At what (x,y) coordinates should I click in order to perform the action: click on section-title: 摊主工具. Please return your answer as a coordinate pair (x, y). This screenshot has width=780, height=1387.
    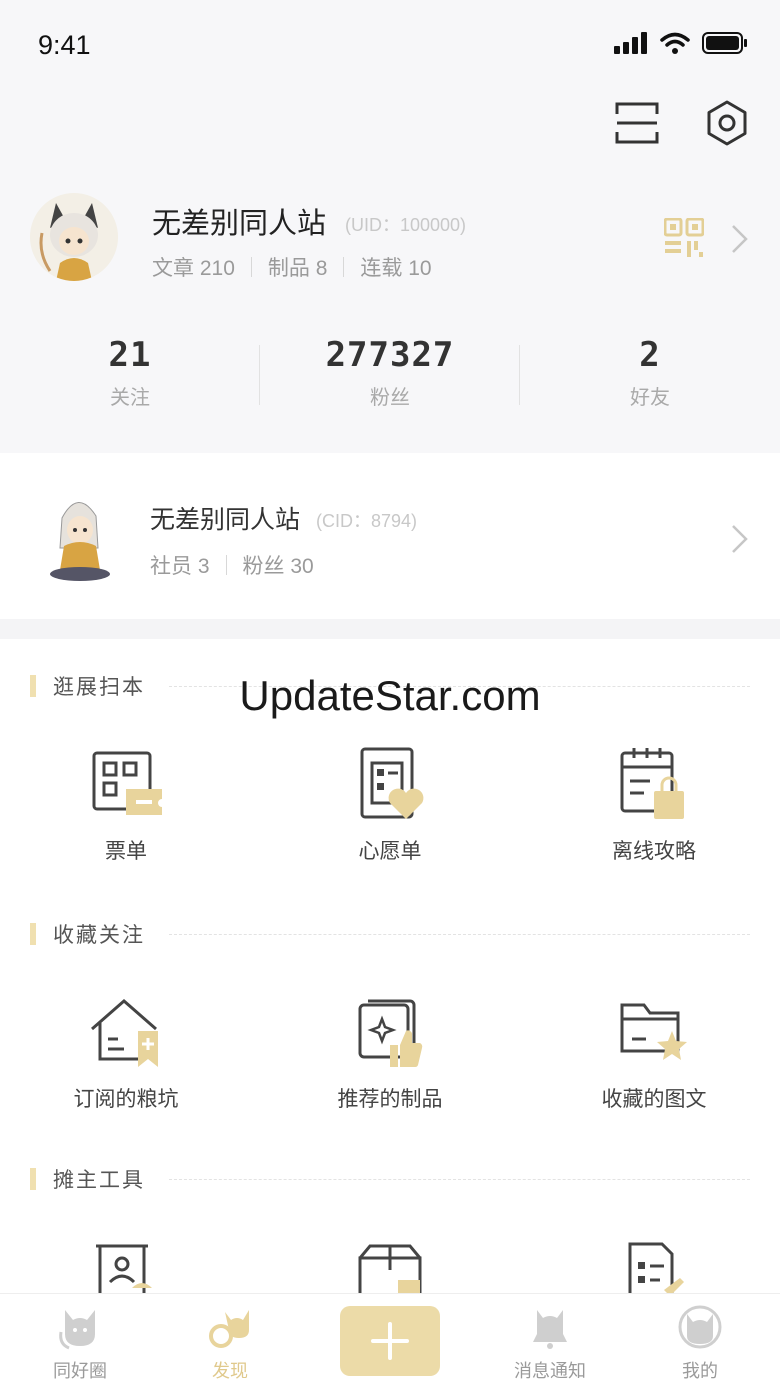
    Looking at the image, I should click on (99, 1180).